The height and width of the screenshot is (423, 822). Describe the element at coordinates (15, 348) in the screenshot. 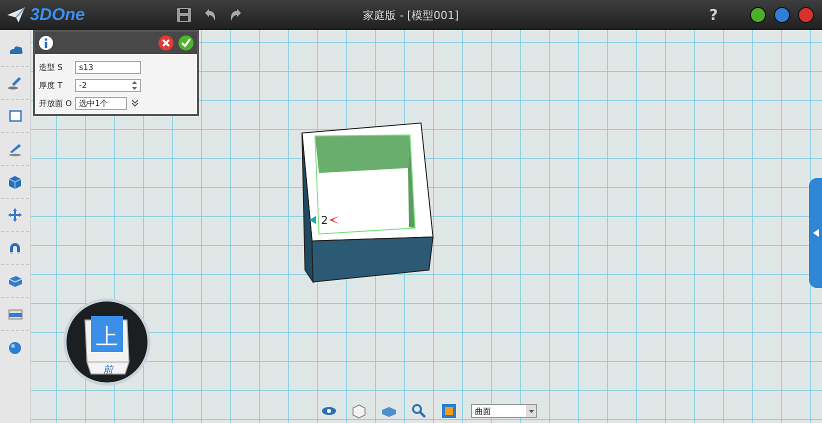

I see `sphere-icon` at that location.